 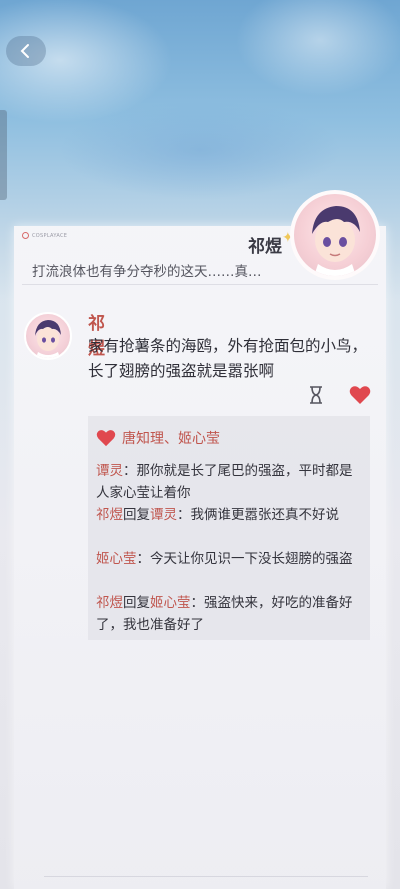 What do you see at coordinates (265, 515) in the screenshot?
I see `comment-text: 我俩谁更嚣张还真不好说` at bounding box center [265, 515].